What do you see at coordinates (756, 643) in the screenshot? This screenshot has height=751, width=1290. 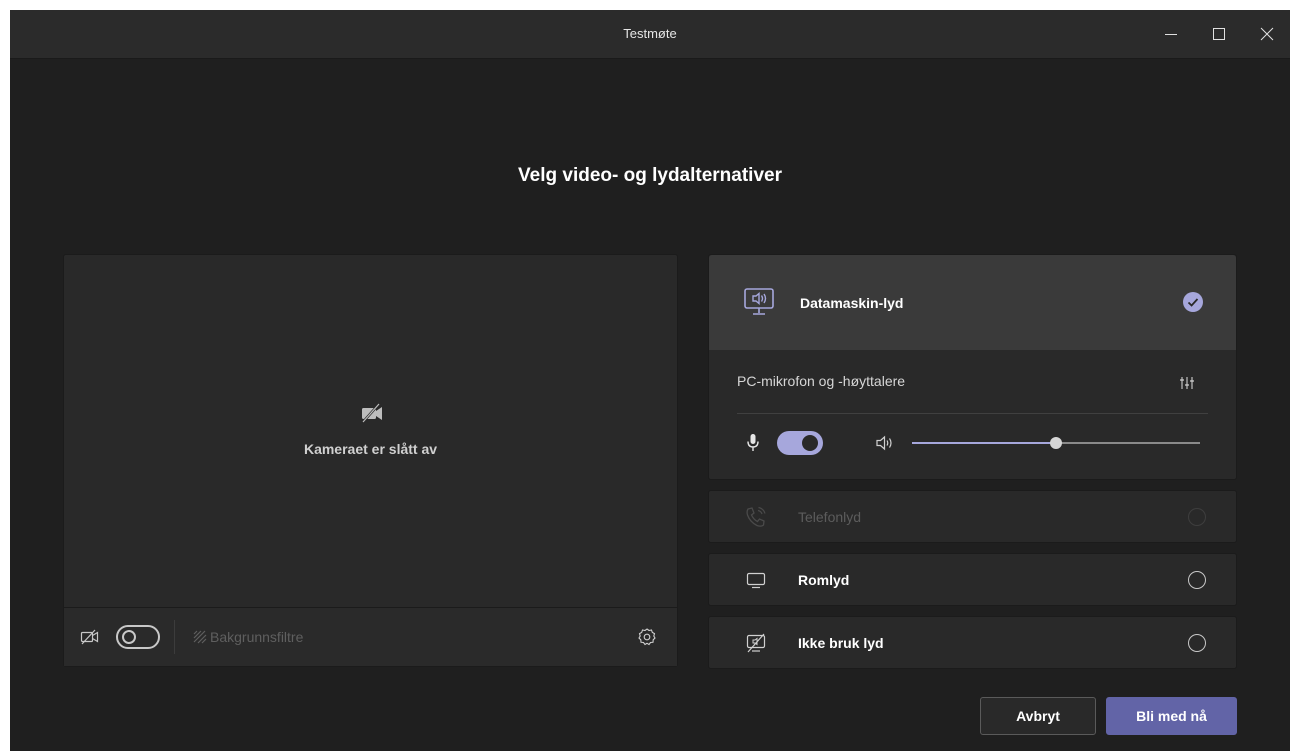 I see `no-audio-icon` at bounding box center [756, 643].